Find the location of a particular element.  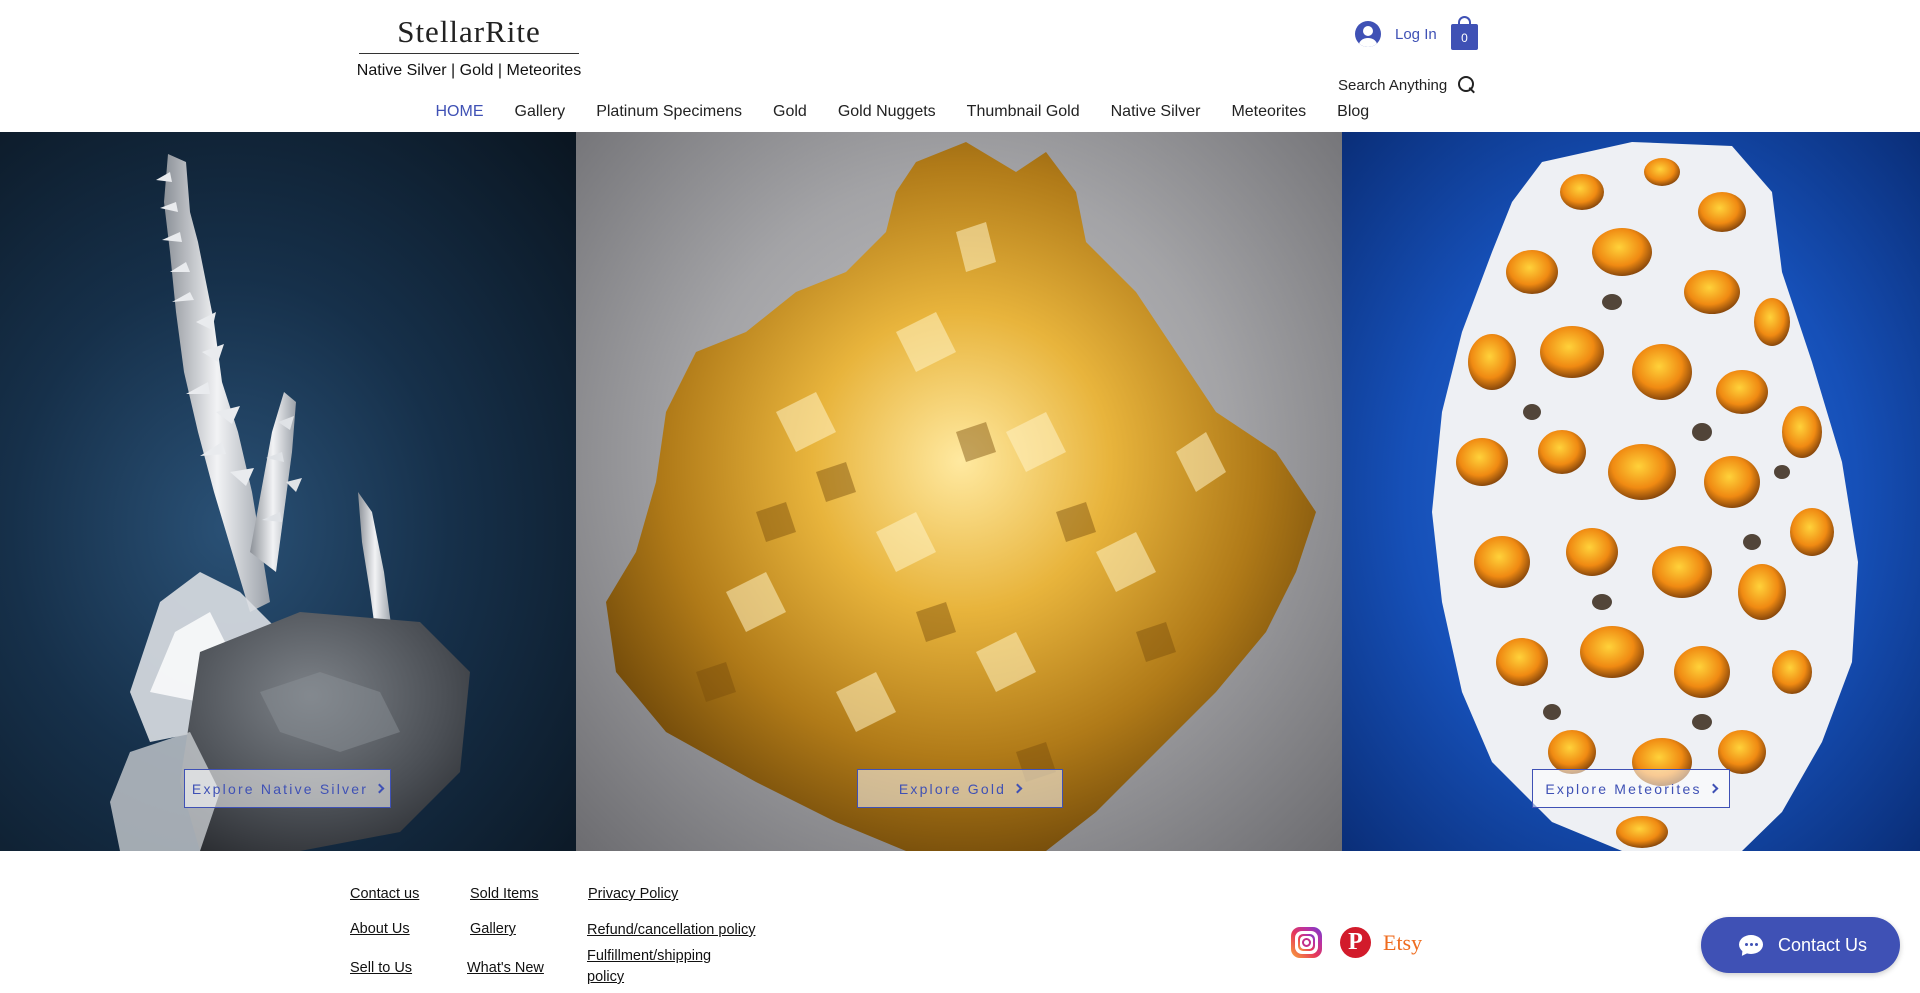

nav-item-platinum-specimens: Platinum Specimens is located at coordinates (669, 112).